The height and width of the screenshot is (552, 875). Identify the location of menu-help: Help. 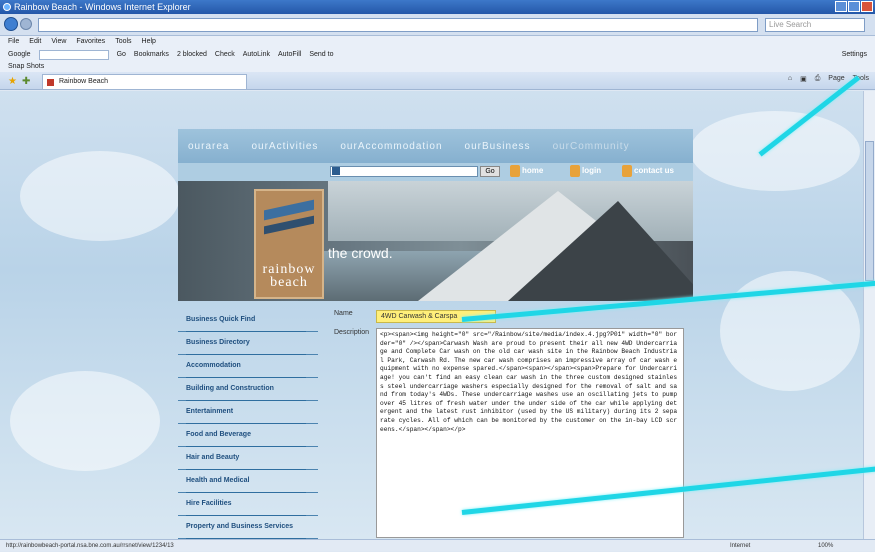
(149, 42).